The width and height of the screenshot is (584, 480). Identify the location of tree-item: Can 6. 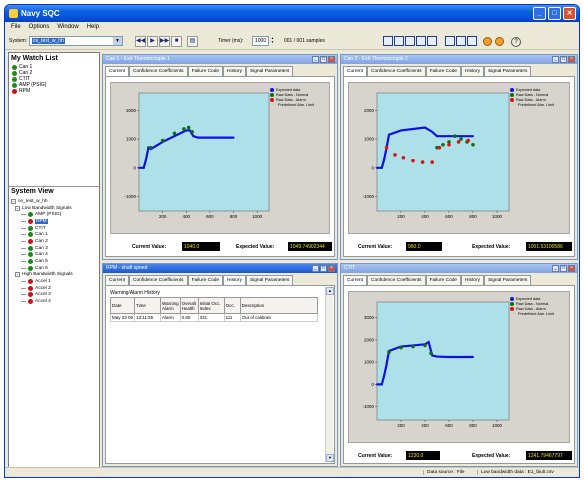
(55, 268).